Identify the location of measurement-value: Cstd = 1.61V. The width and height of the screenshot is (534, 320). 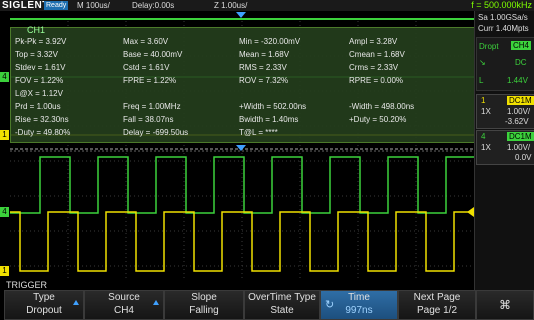
(146, 67).